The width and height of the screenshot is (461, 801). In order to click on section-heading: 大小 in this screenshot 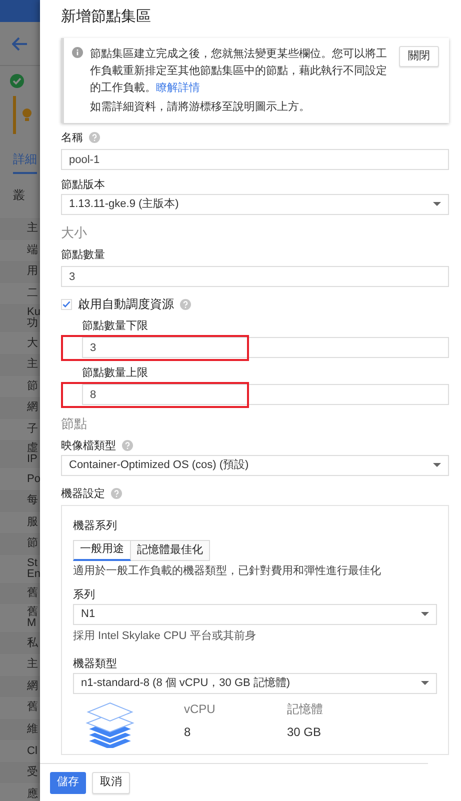, I will do `click(74, 232)`.